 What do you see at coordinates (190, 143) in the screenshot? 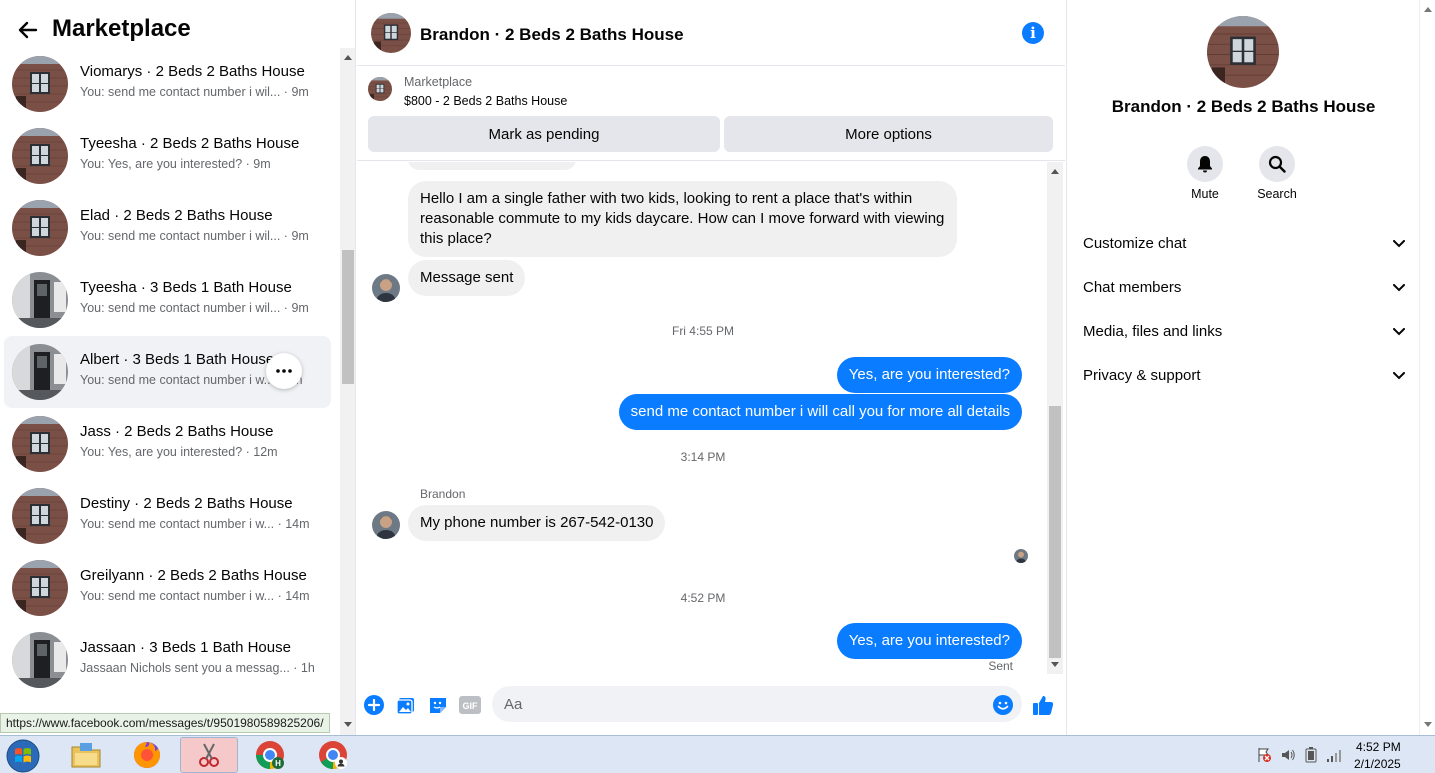
I see `conversation-name: Tyeesha · 2 Beds 2 Baths House` at bounding box center [190, 143].